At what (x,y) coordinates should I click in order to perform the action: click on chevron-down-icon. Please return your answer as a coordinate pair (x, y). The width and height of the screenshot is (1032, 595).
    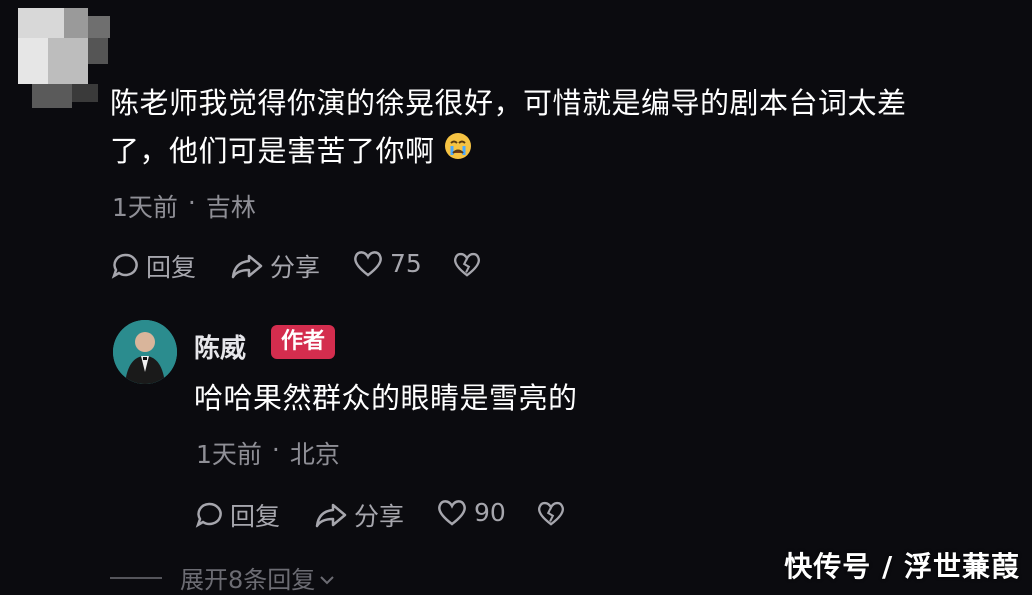
    Looking at the image, I should click on (327, 578).